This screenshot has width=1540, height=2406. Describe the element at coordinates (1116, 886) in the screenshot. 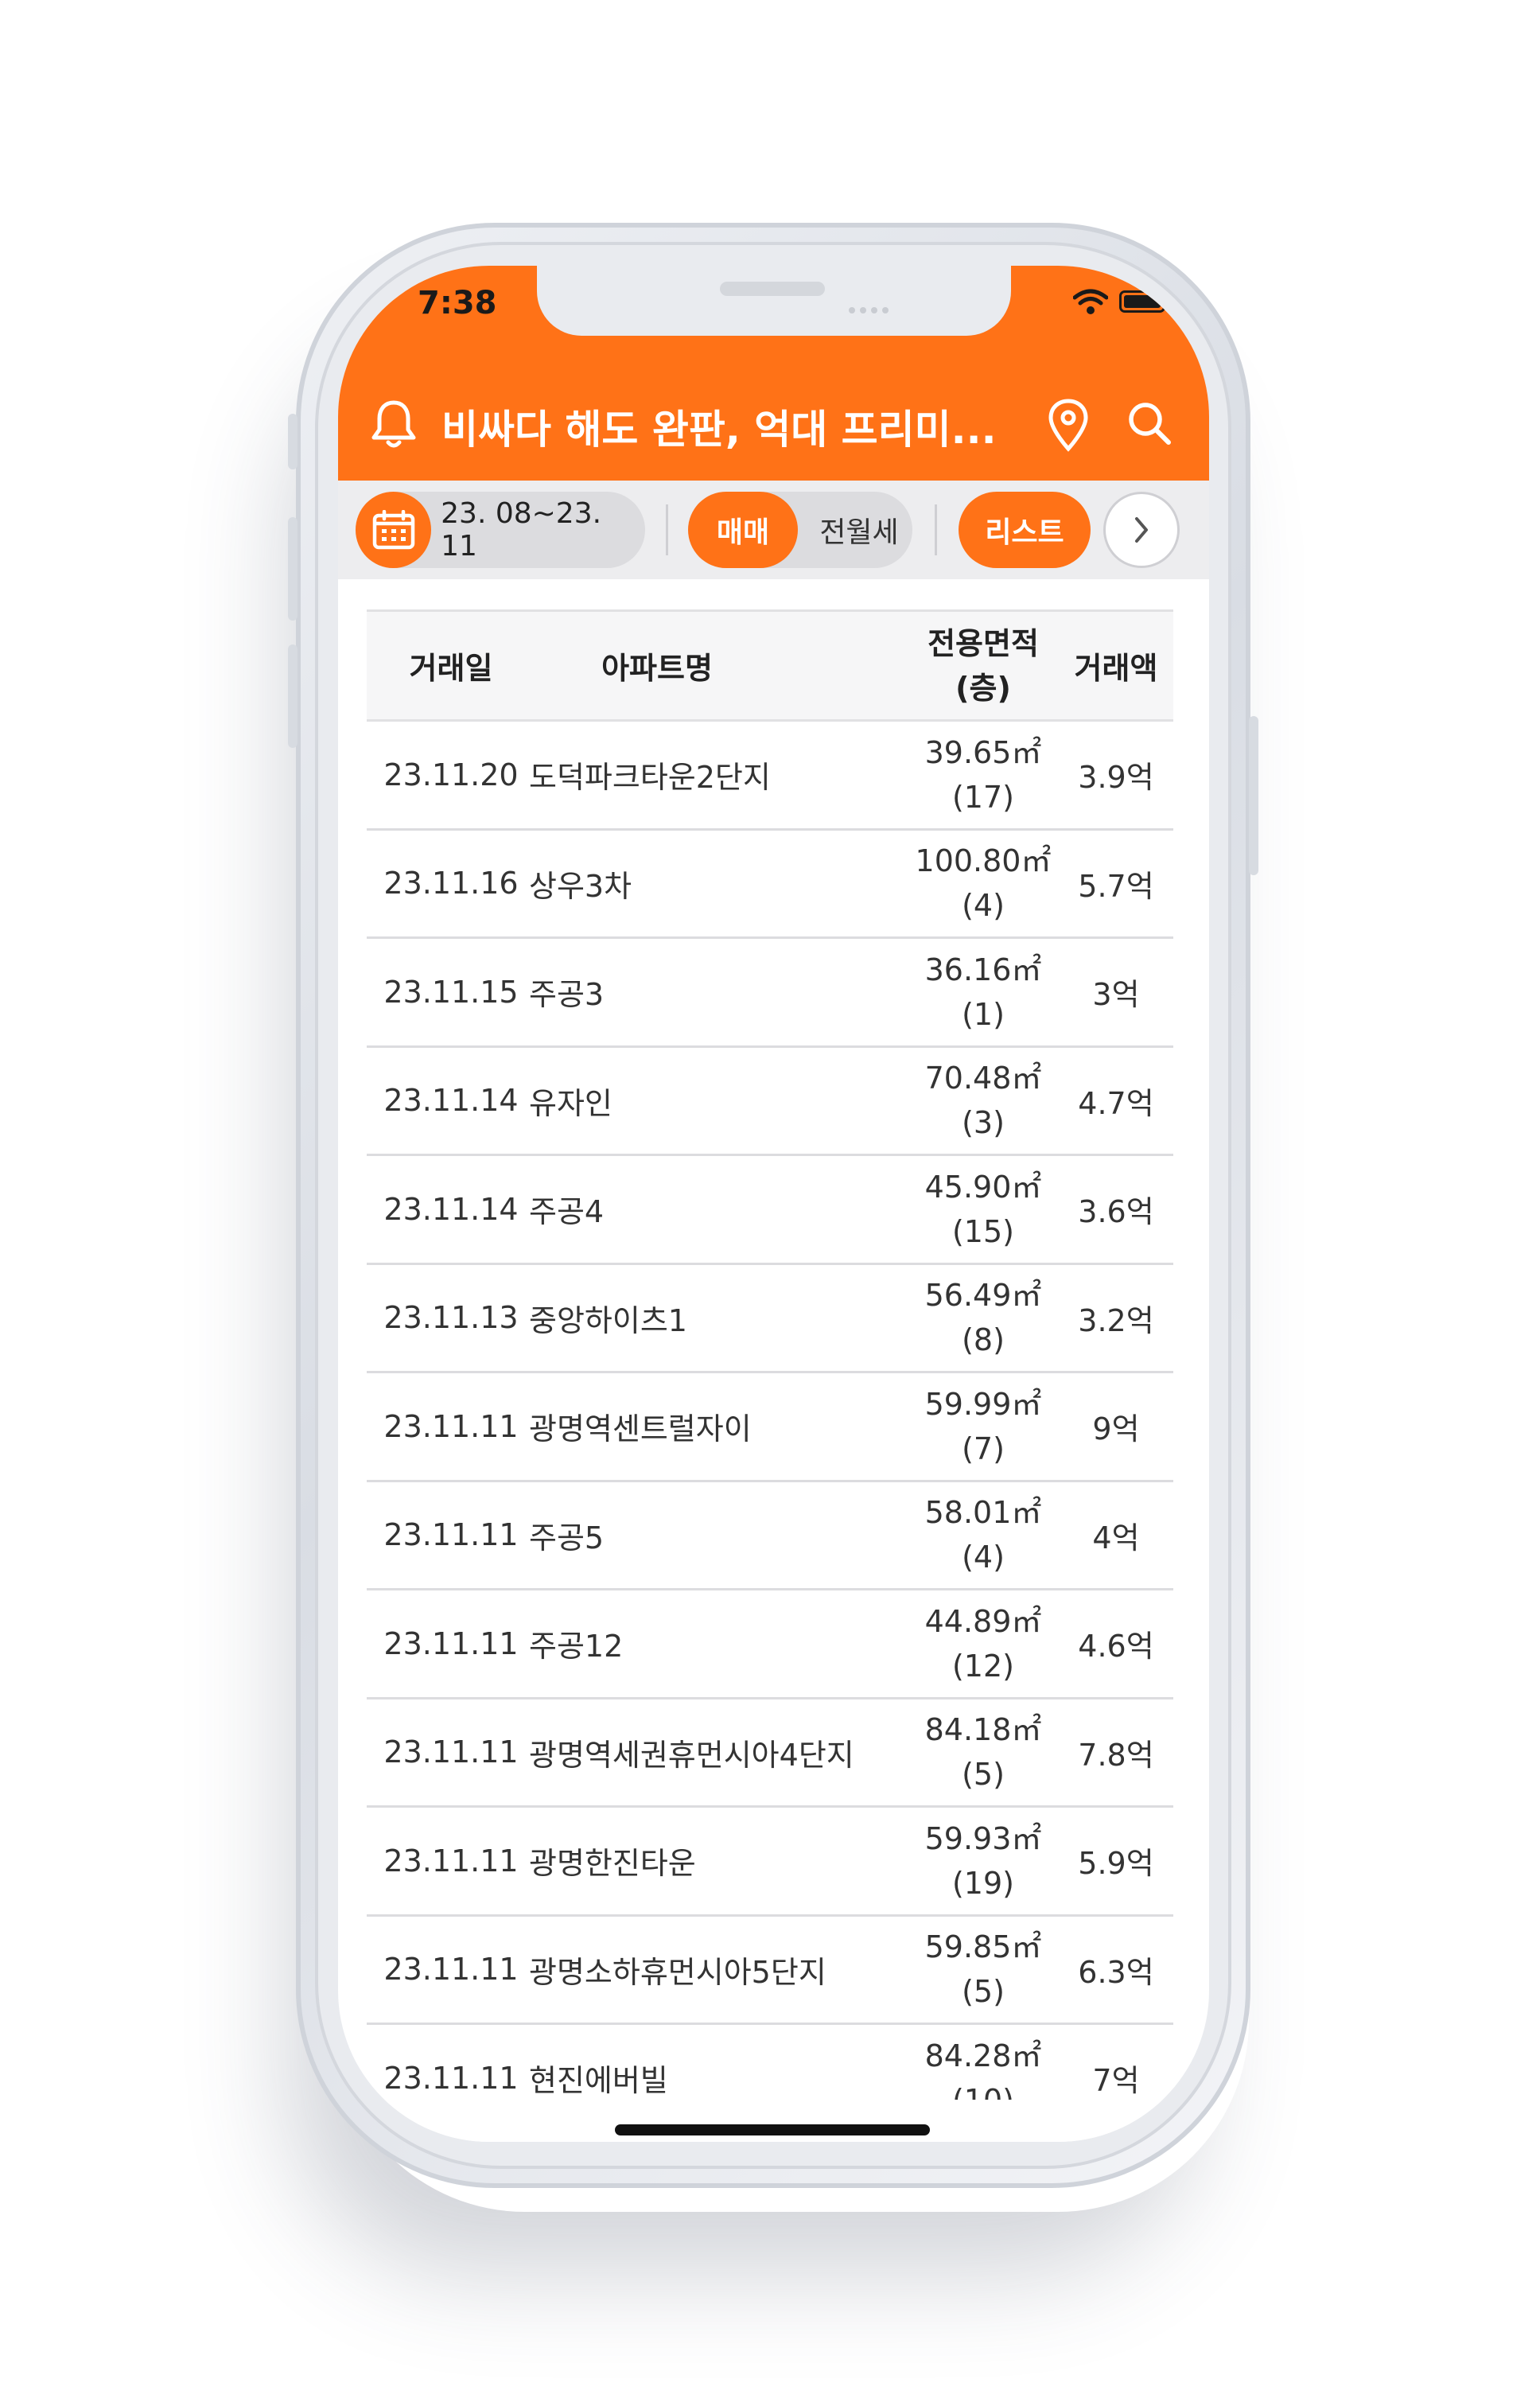

I see `cell-price: 5.7억` at that location.